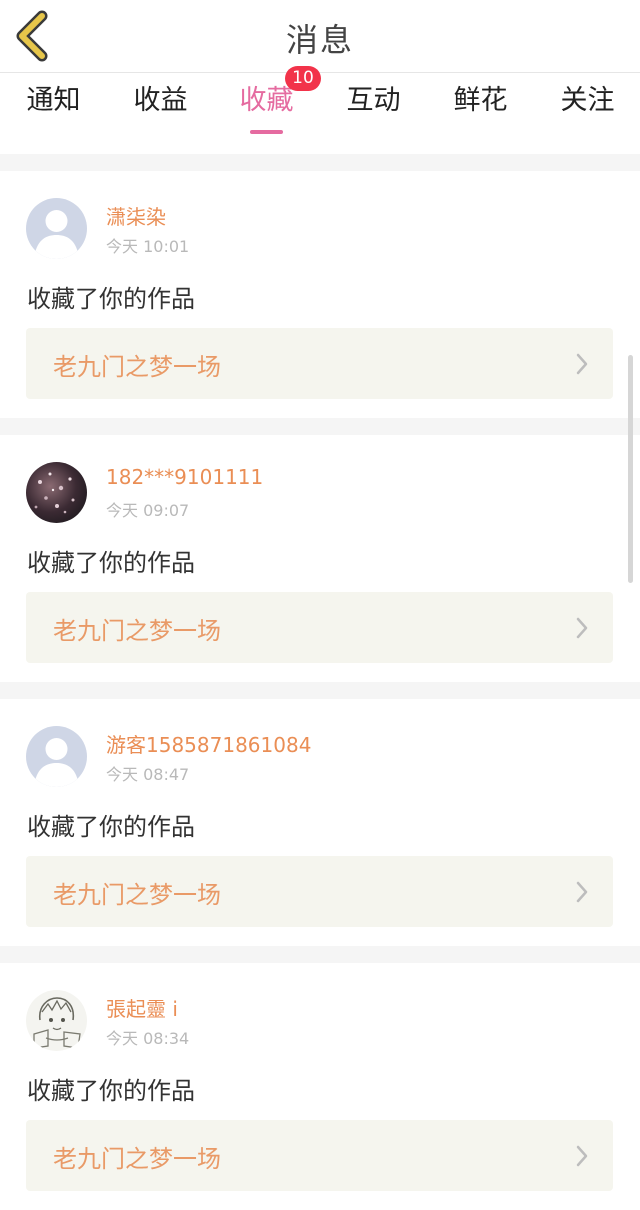 This screenshot has height=1210, width=640. Describe the element at coordinates (208, 743) in the screenshot. I see `username: 游客1585871861084` at that location.